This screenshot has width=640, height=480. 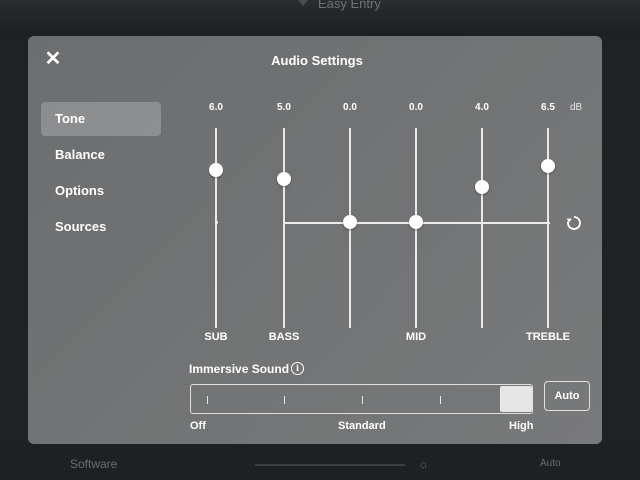 I want to click on eq-band-value: 5.0, so click(x=284, y=107).